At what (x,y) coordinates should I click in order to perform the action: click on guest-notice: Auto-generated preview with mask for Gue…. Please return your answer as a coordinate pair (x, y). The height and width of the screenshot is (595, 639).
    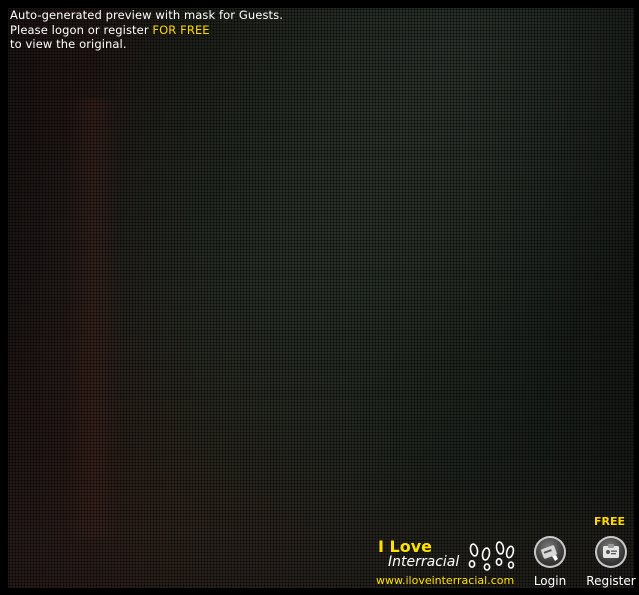
    Looking at the image, I should click on (146, 30).